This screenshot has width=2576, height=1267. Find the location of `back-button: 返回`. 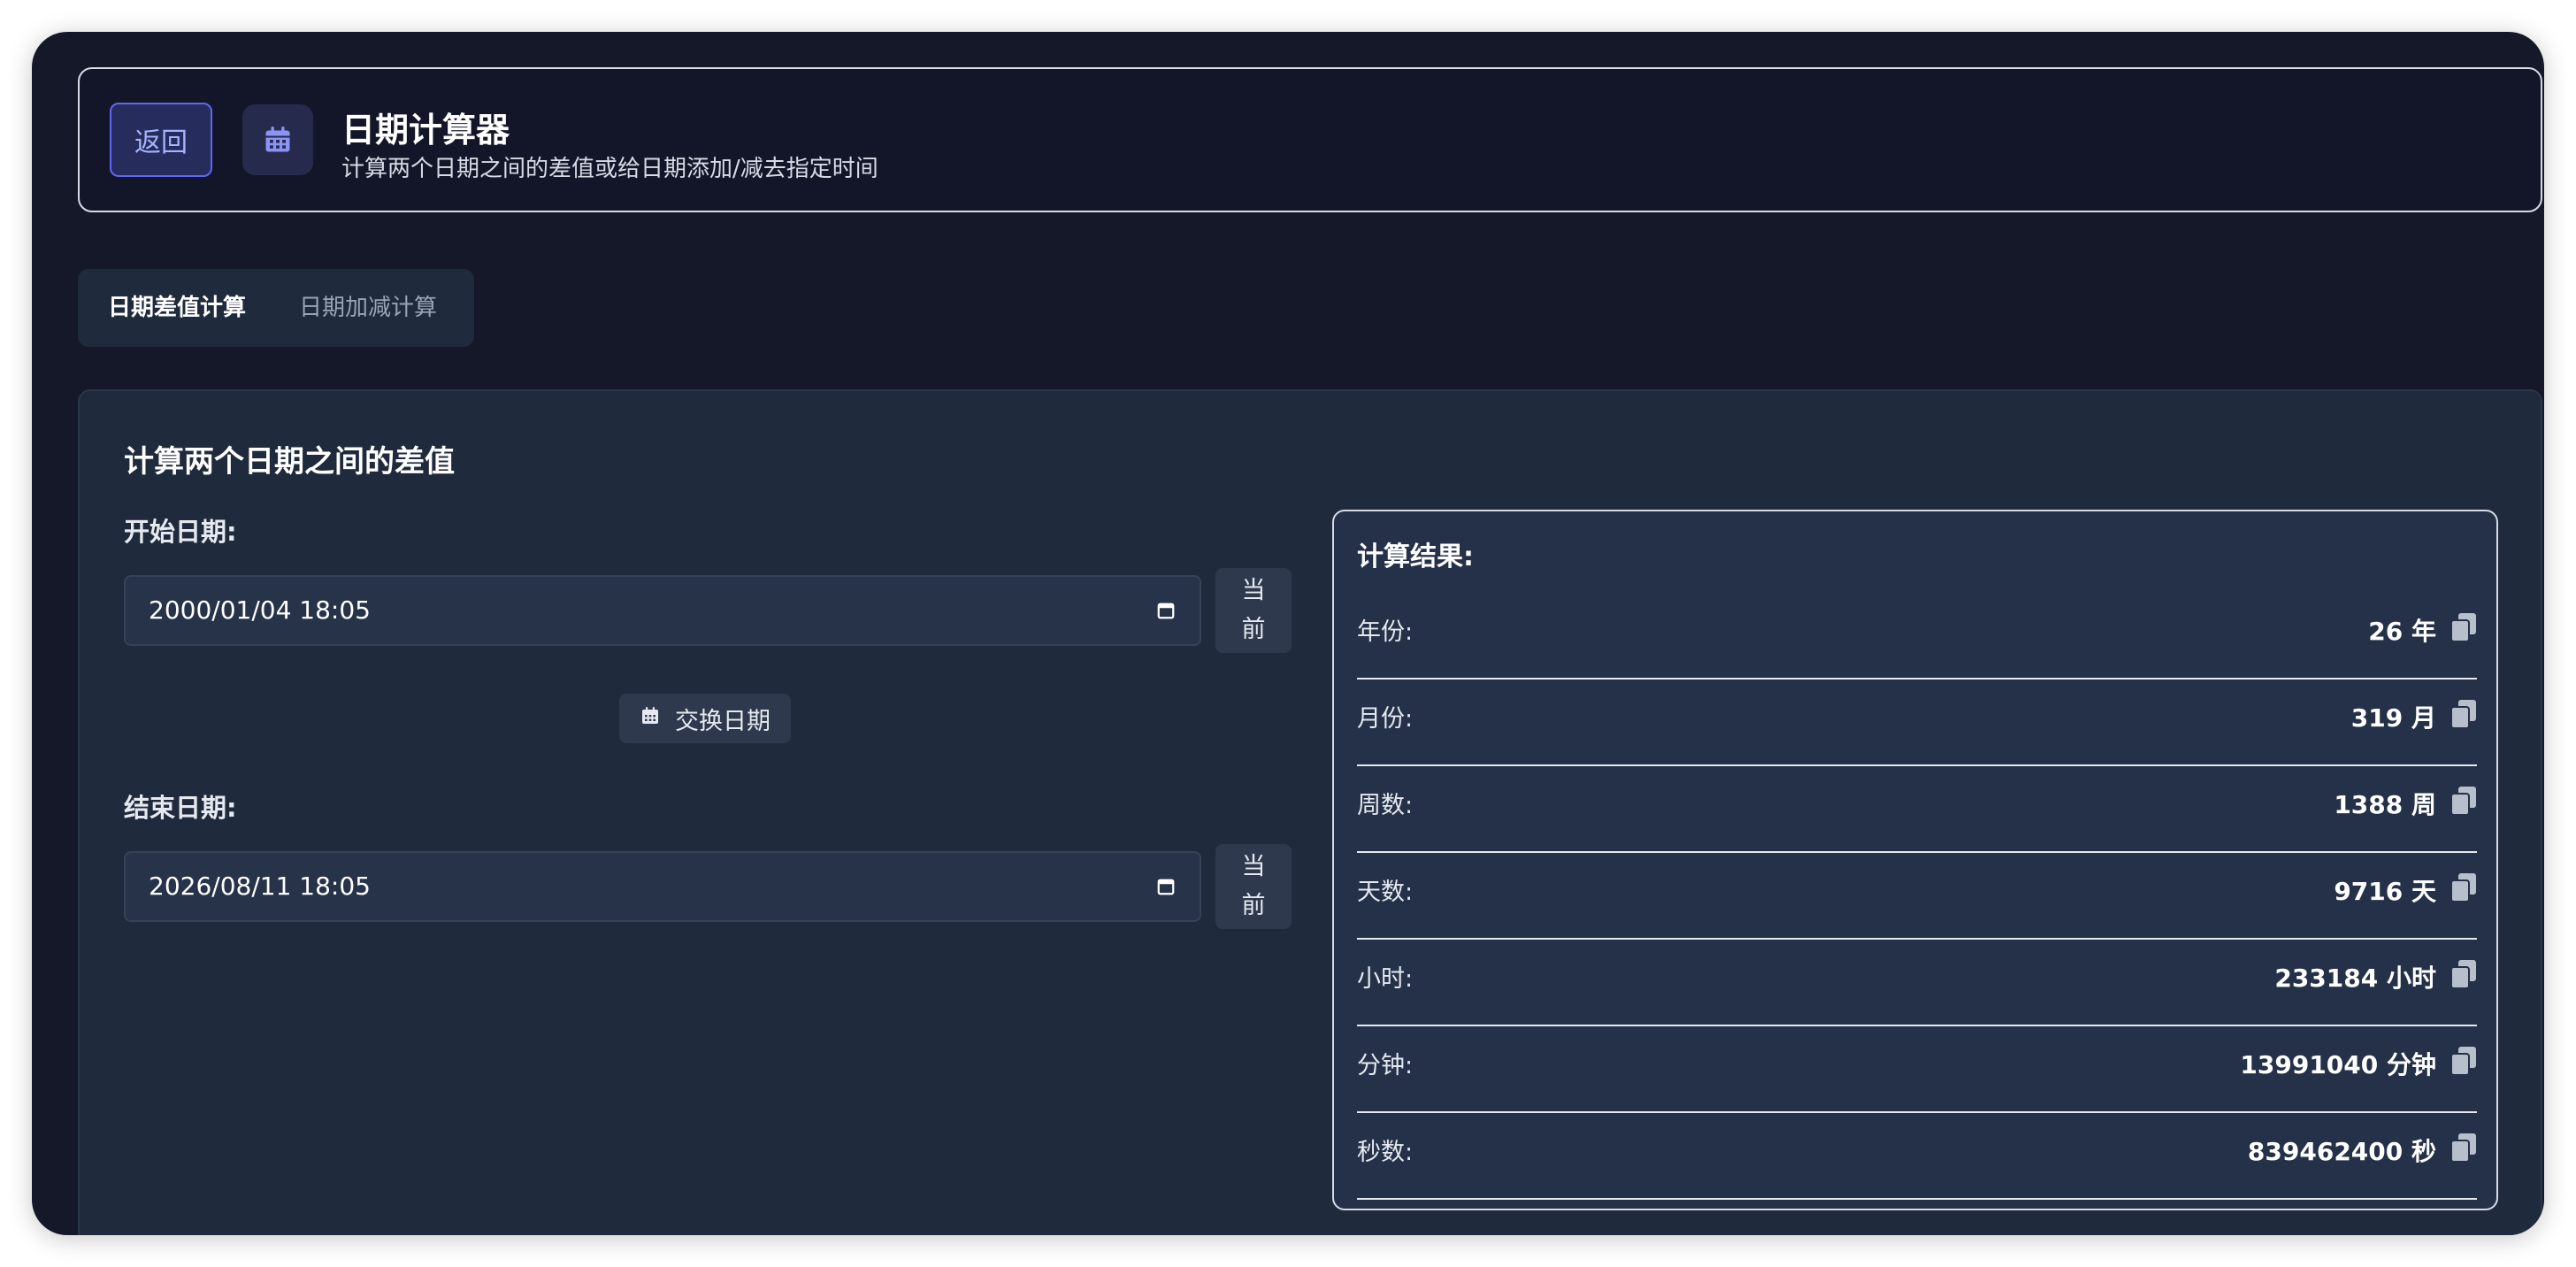

back-button: 返回 is located at coordinates (161, 140).